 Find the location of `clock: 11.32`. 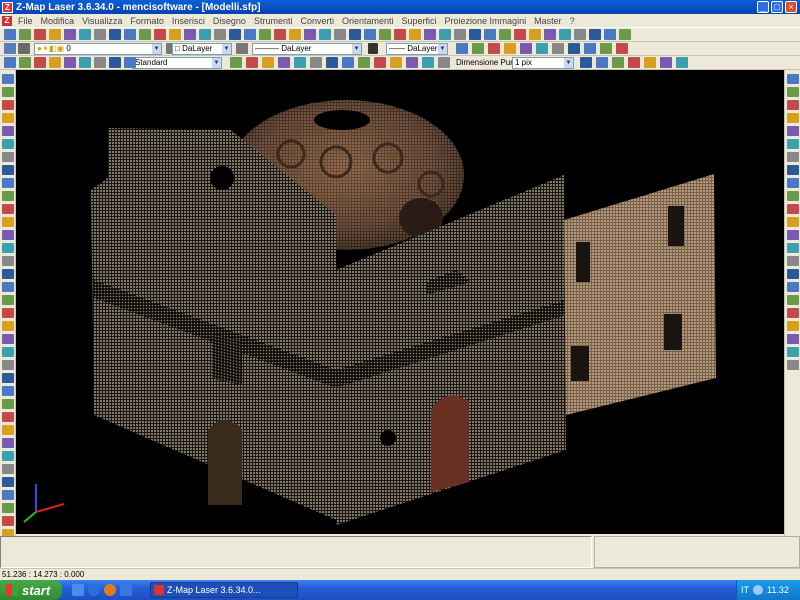

clock: 11.32 is located at coordinates (778, 590).